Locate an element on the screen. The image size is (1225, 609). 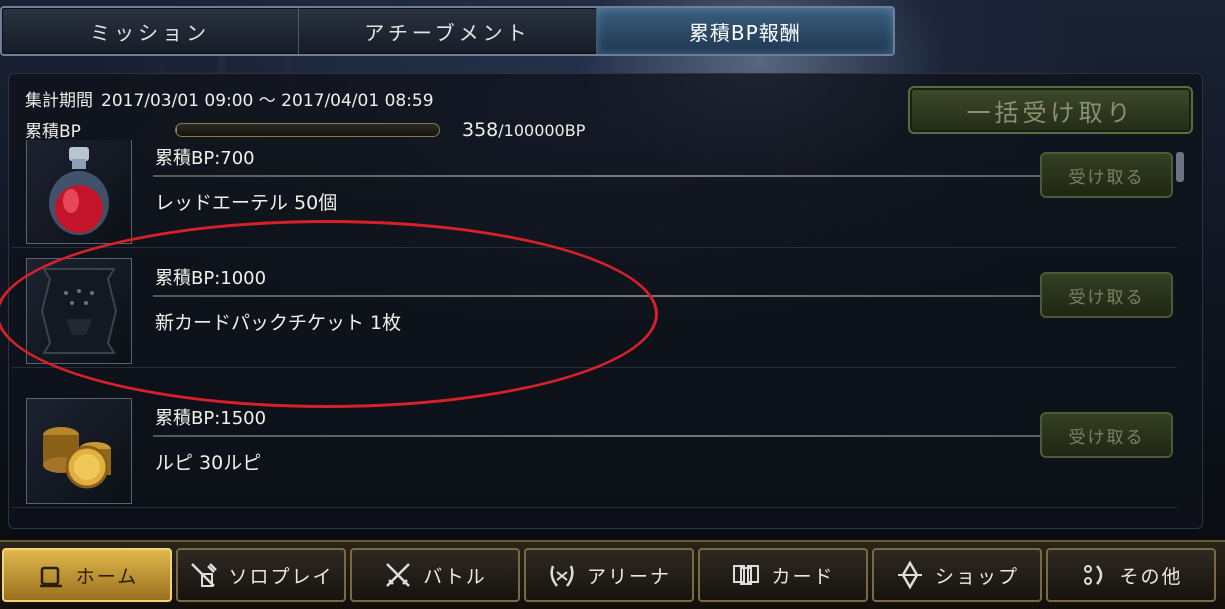
nav-home: ホーム is located at coordinates (87, 575).